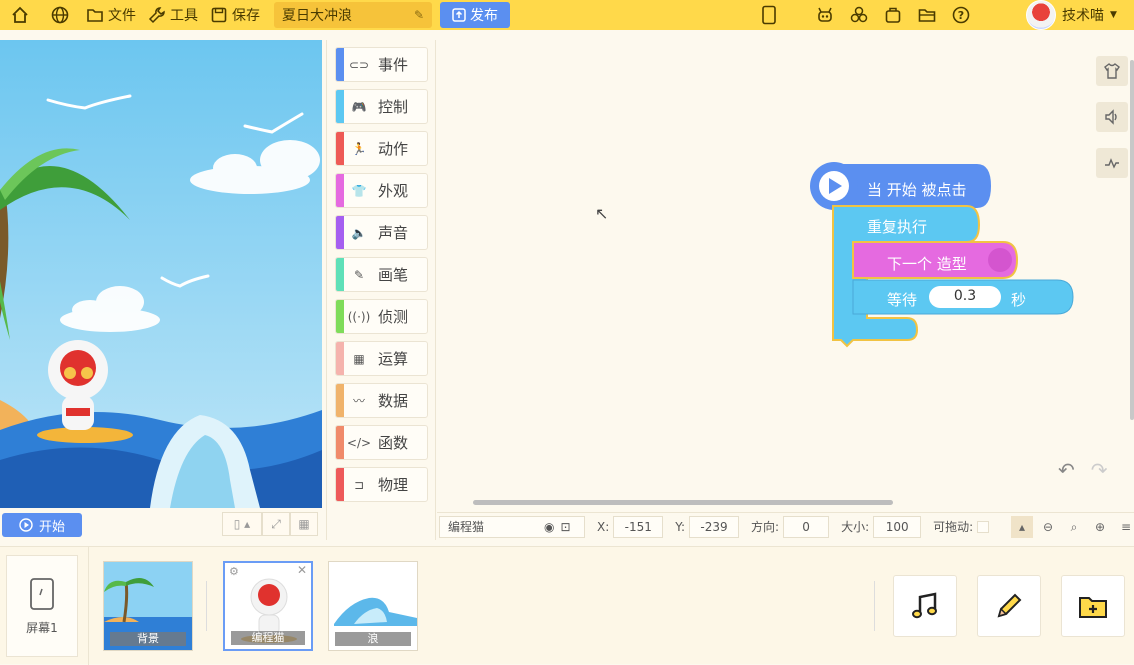 This screenshot has width=1134, height=665. Describe the element at coordinates (95, 15) in the screenshot. I see `folder-icon` at that location.